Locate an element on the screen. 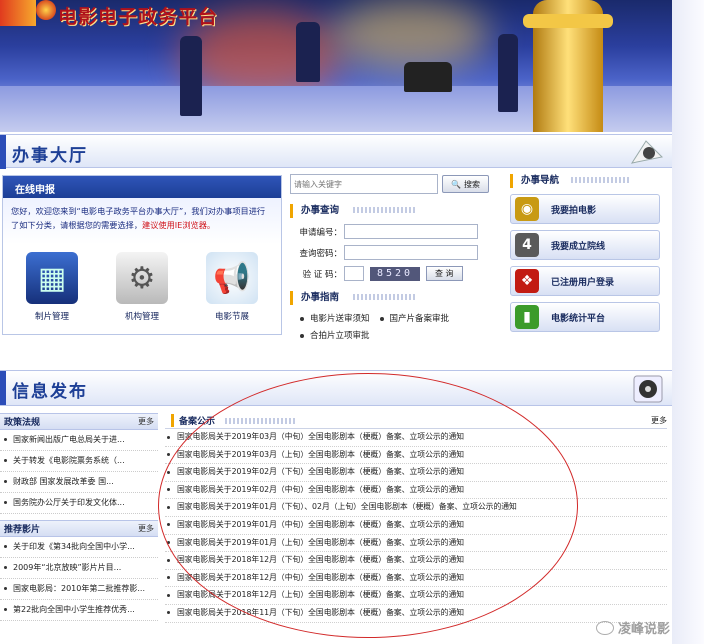  guide-section-title: 办事指南 is located at coordinates (395, 298).